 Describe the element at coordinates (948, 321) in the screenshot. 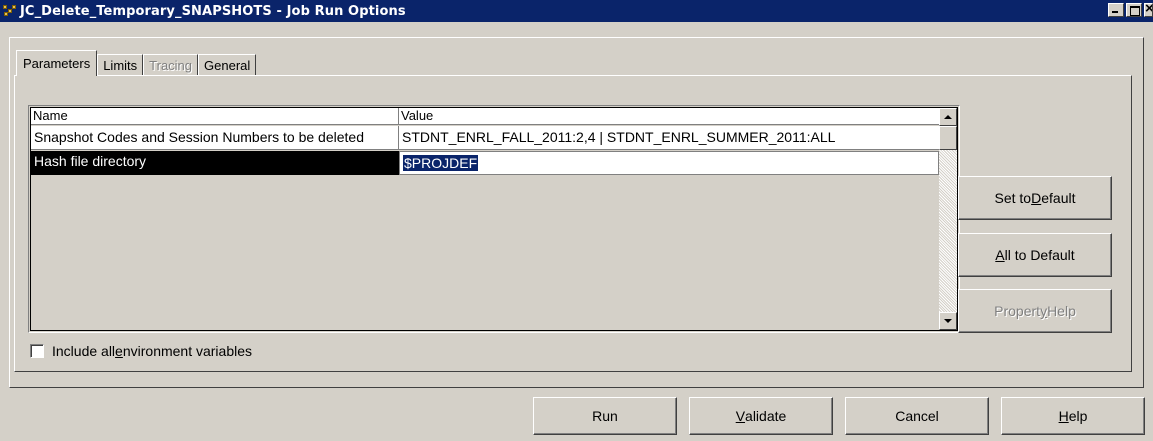

I see `scroll-down-arrow-icon` at that location.